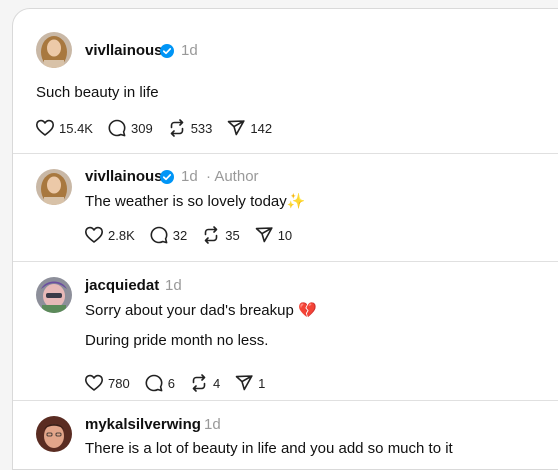  I want to click on reply-count: 6, so click(171, 383).